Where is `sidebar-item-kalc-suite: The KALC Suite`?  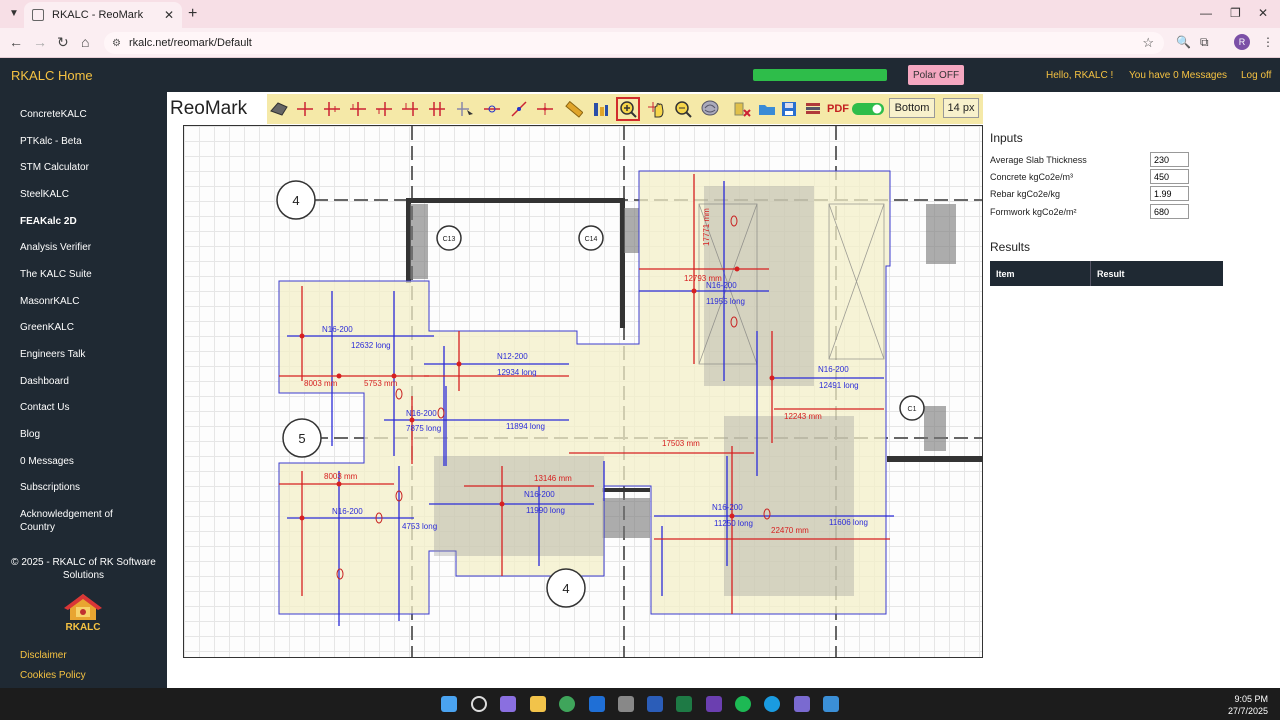 sidebar-item-kalc-suite: The KALC Suite is located at coordinates (56, 274).